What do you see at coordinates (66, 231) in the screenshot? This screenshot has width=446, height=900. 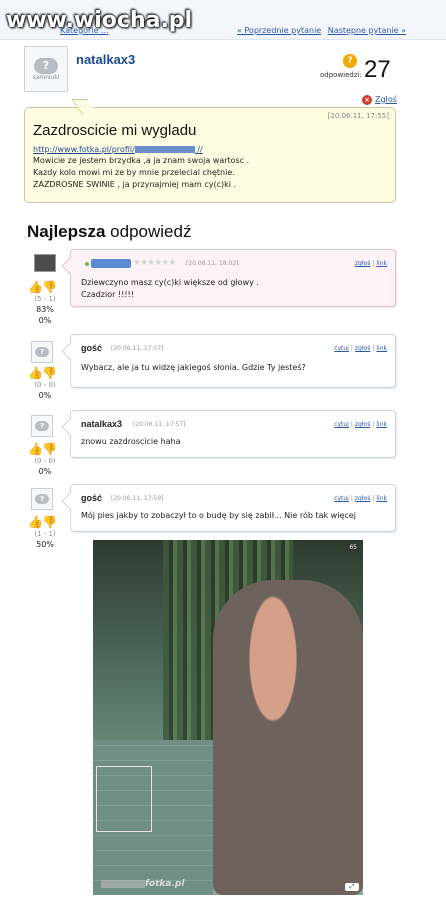 I see `best-heading-bold: Najlepsza` at bounding box center [66, 231].